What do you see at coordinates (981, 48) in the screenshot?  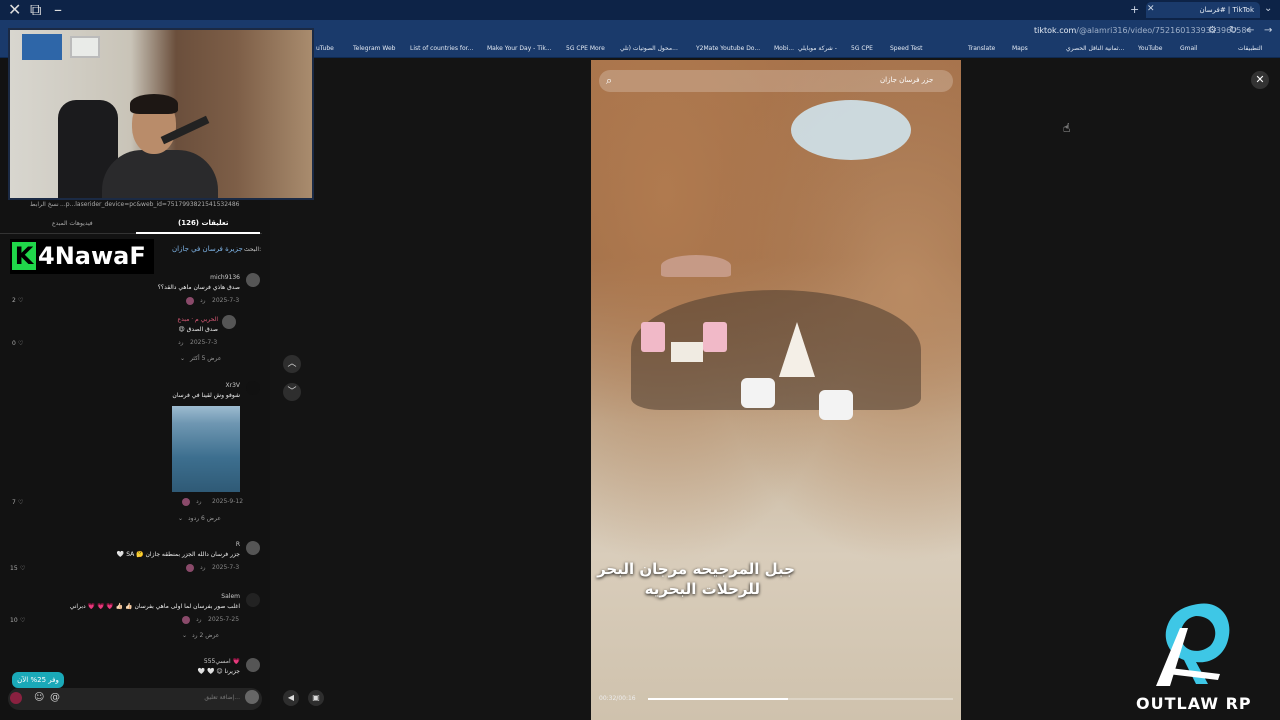 I see `bookmark-item: Translate` at bounding box center [981, 48].